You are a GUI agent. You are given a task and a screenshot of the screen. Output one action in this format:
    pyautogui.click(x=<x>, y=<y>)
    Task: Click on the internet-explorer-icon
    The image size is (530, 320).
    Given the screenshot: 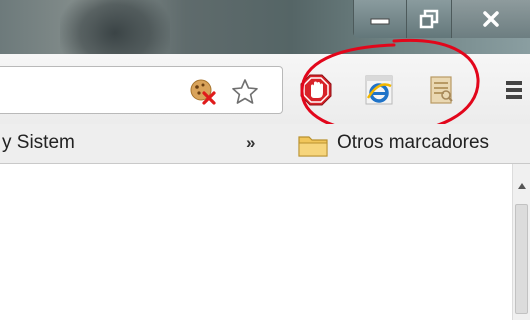 What is the action you would take?
    pyautogui.click(x=379, y=90)
    